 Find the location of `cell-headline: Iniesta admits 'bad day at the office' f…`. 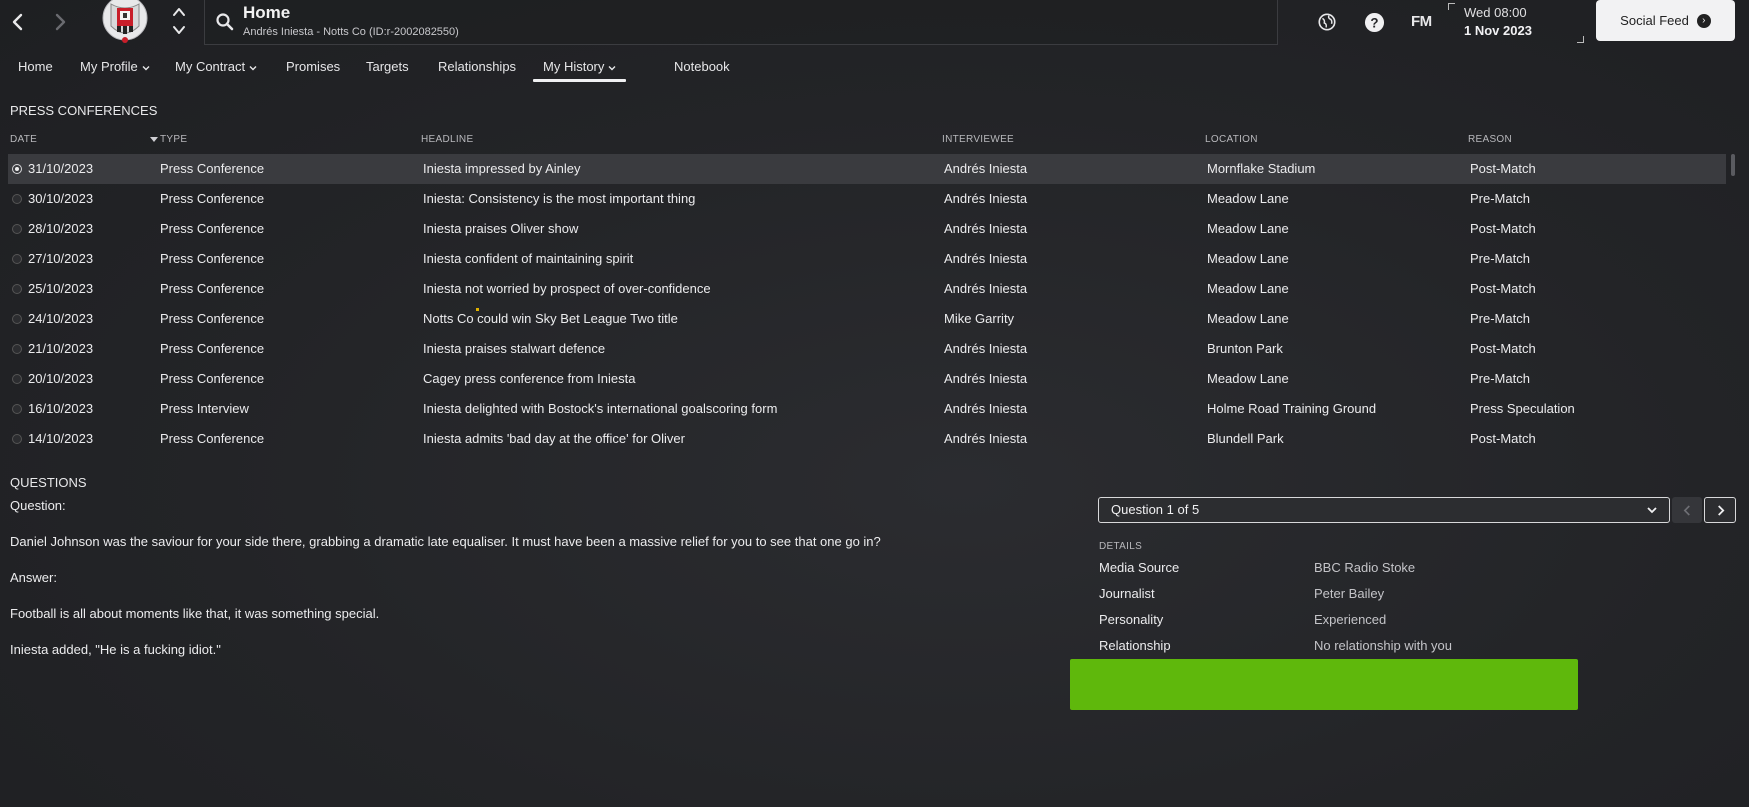

cell-headline: Iniesta admits 'bad day at the office' f… is located at coordinates (554, 438).